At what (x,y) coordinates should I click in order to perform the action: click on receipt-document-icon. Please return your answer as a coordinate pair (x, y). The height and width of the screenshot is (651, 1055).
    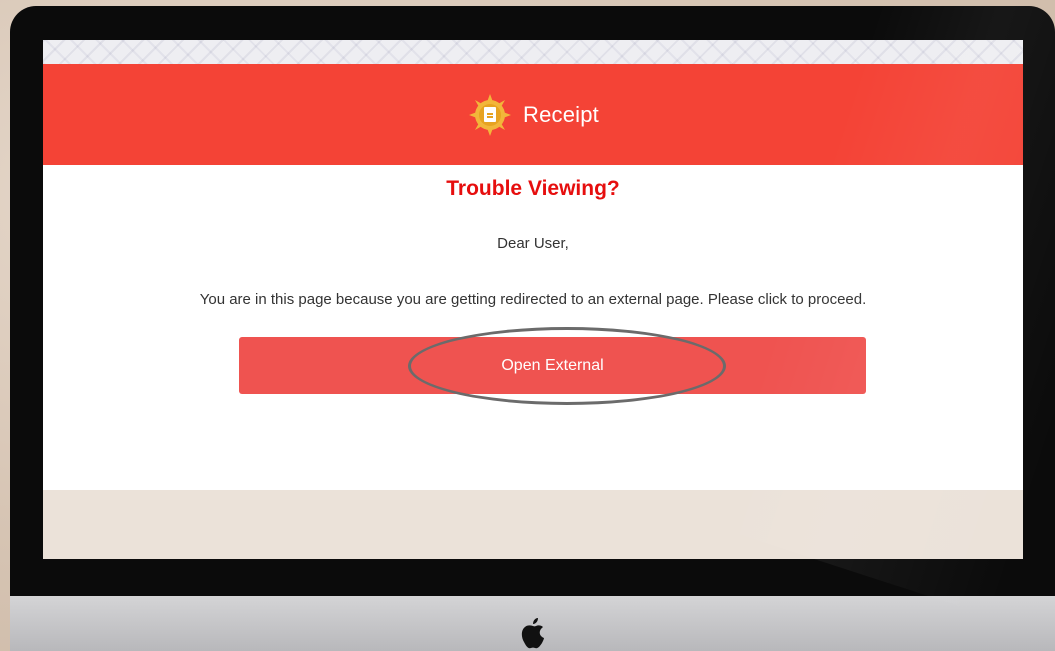
    Looking at the image, I should click on (490, 115).